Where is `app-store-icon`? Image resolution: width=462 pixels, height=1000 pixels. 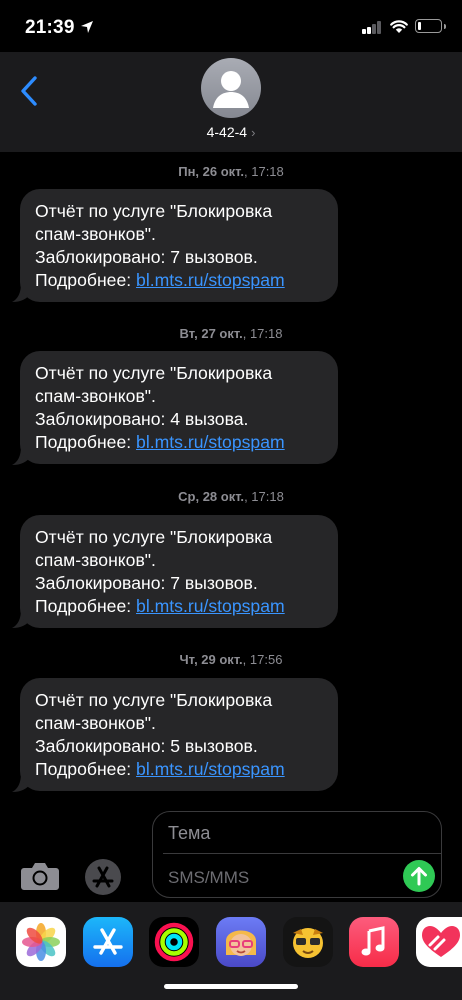
app-store-icon is located at coordinates (108, 942).